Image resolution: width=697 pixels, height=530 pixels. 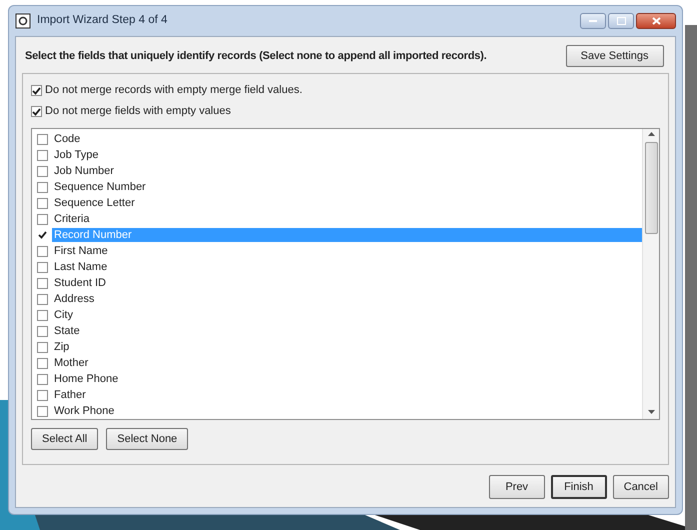 I want to click on scrollbar-thumb, so click(x=651, y=188).